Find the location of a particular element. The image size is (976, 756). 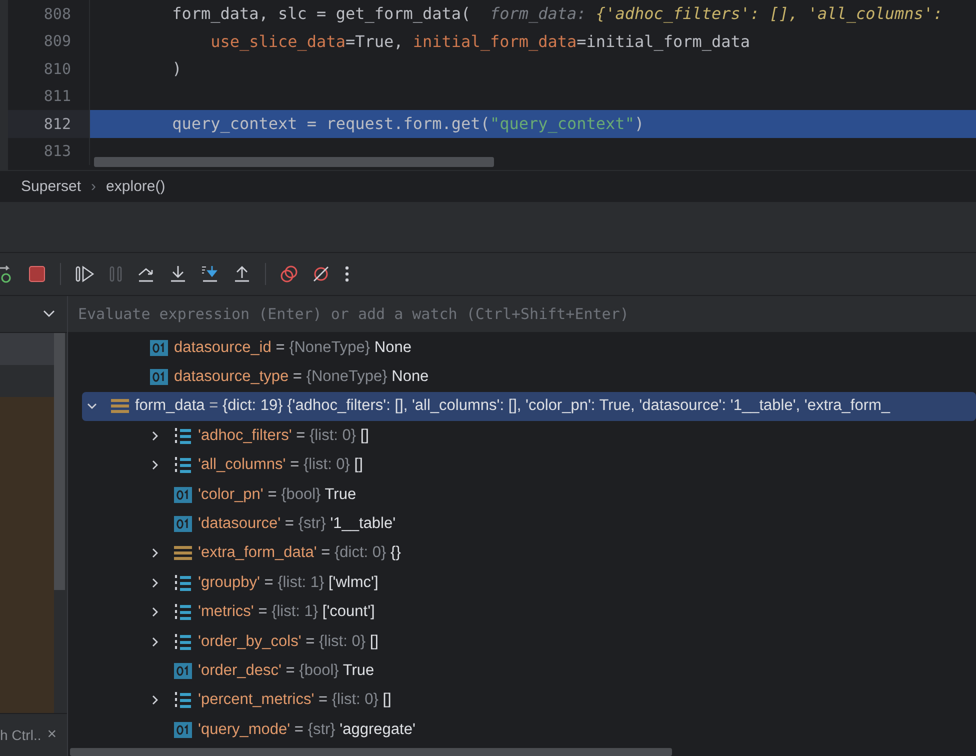

line-number: 812 is located at coordinates (57, 123).